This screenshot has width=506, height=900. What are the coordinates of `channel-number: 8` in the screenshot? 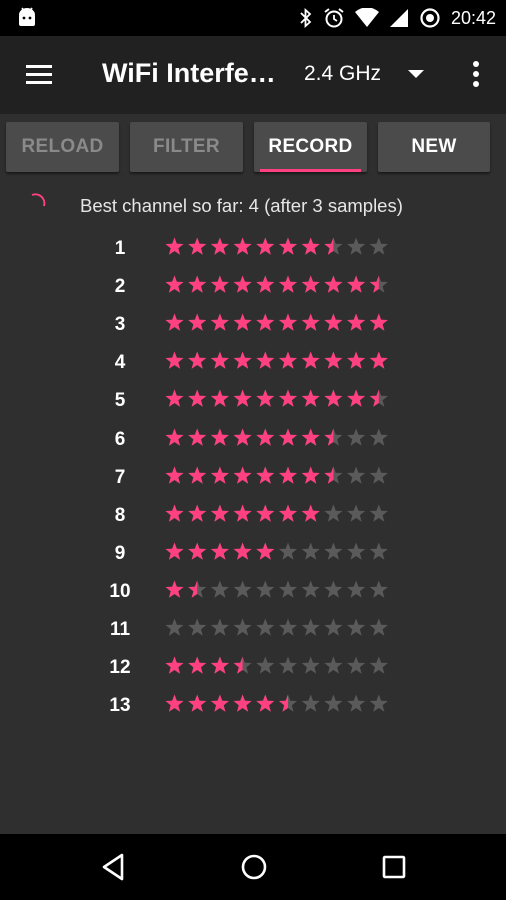 It's located at (120, 515).